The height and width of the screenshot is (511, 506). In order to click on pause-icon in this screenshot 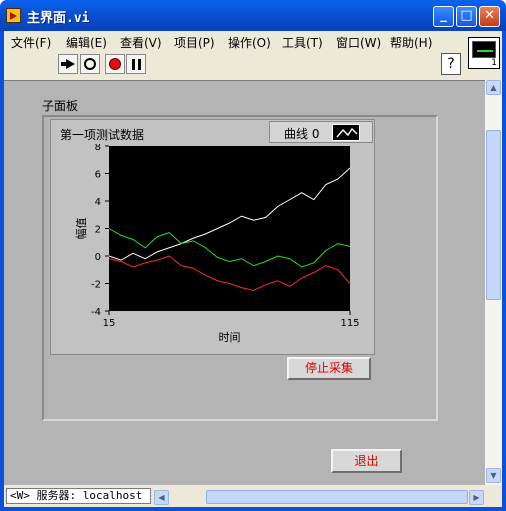, I will do `click(136, 64)`.